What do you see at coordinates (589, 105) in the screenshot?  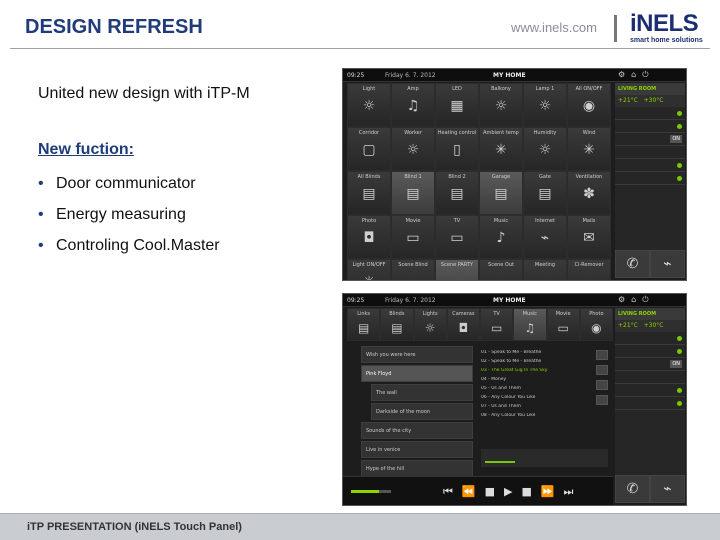 I see `device-tile: All ON/OFF ◉` at bounding box center [589, 105].